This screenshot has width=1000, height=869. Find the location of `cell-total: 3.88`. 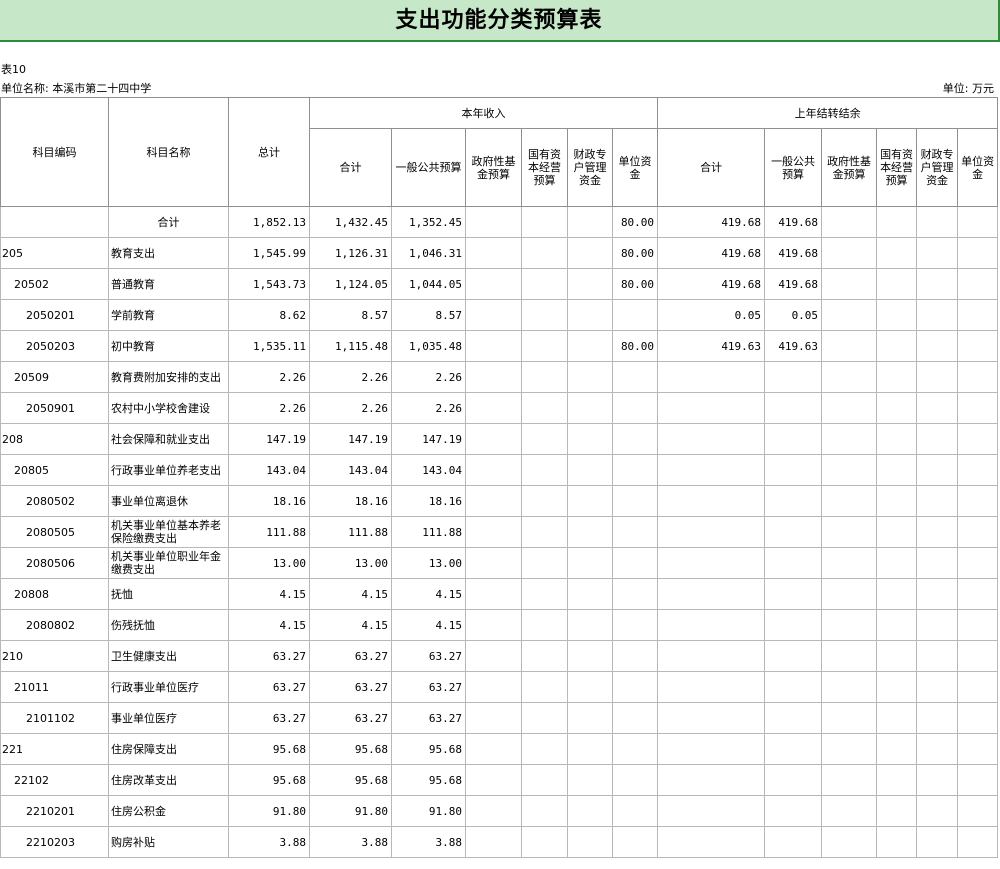

cell-total: 3.88 is located at coordinates (269, 842).